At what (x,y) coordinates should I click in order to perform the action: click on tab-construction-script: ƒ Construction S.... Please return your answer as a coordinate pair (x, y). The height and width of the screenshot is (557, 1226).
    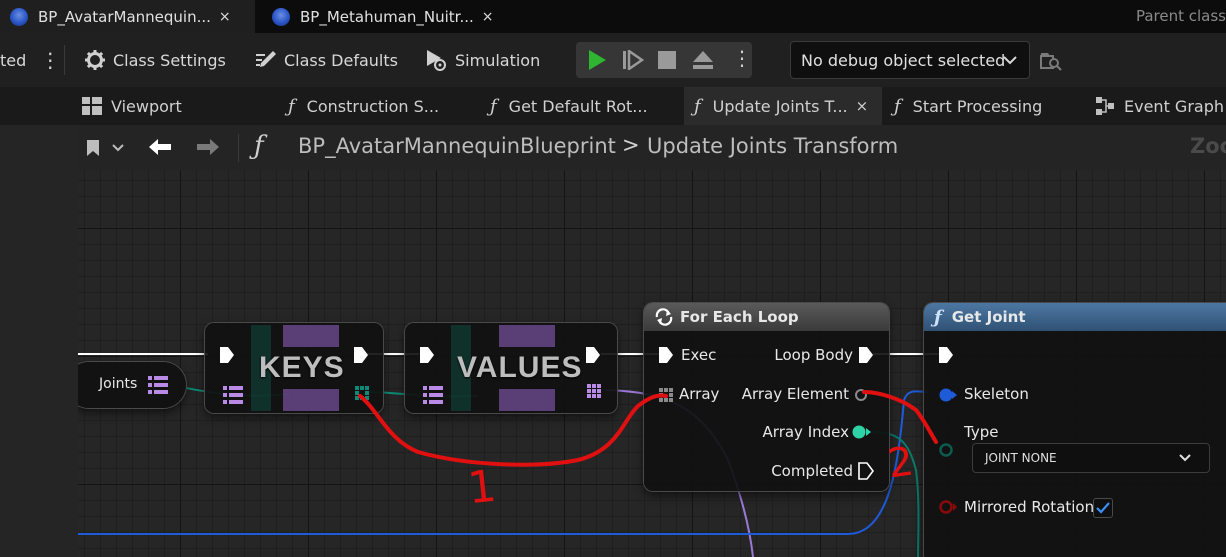
    Looking at the image, I should click on (363, 106).